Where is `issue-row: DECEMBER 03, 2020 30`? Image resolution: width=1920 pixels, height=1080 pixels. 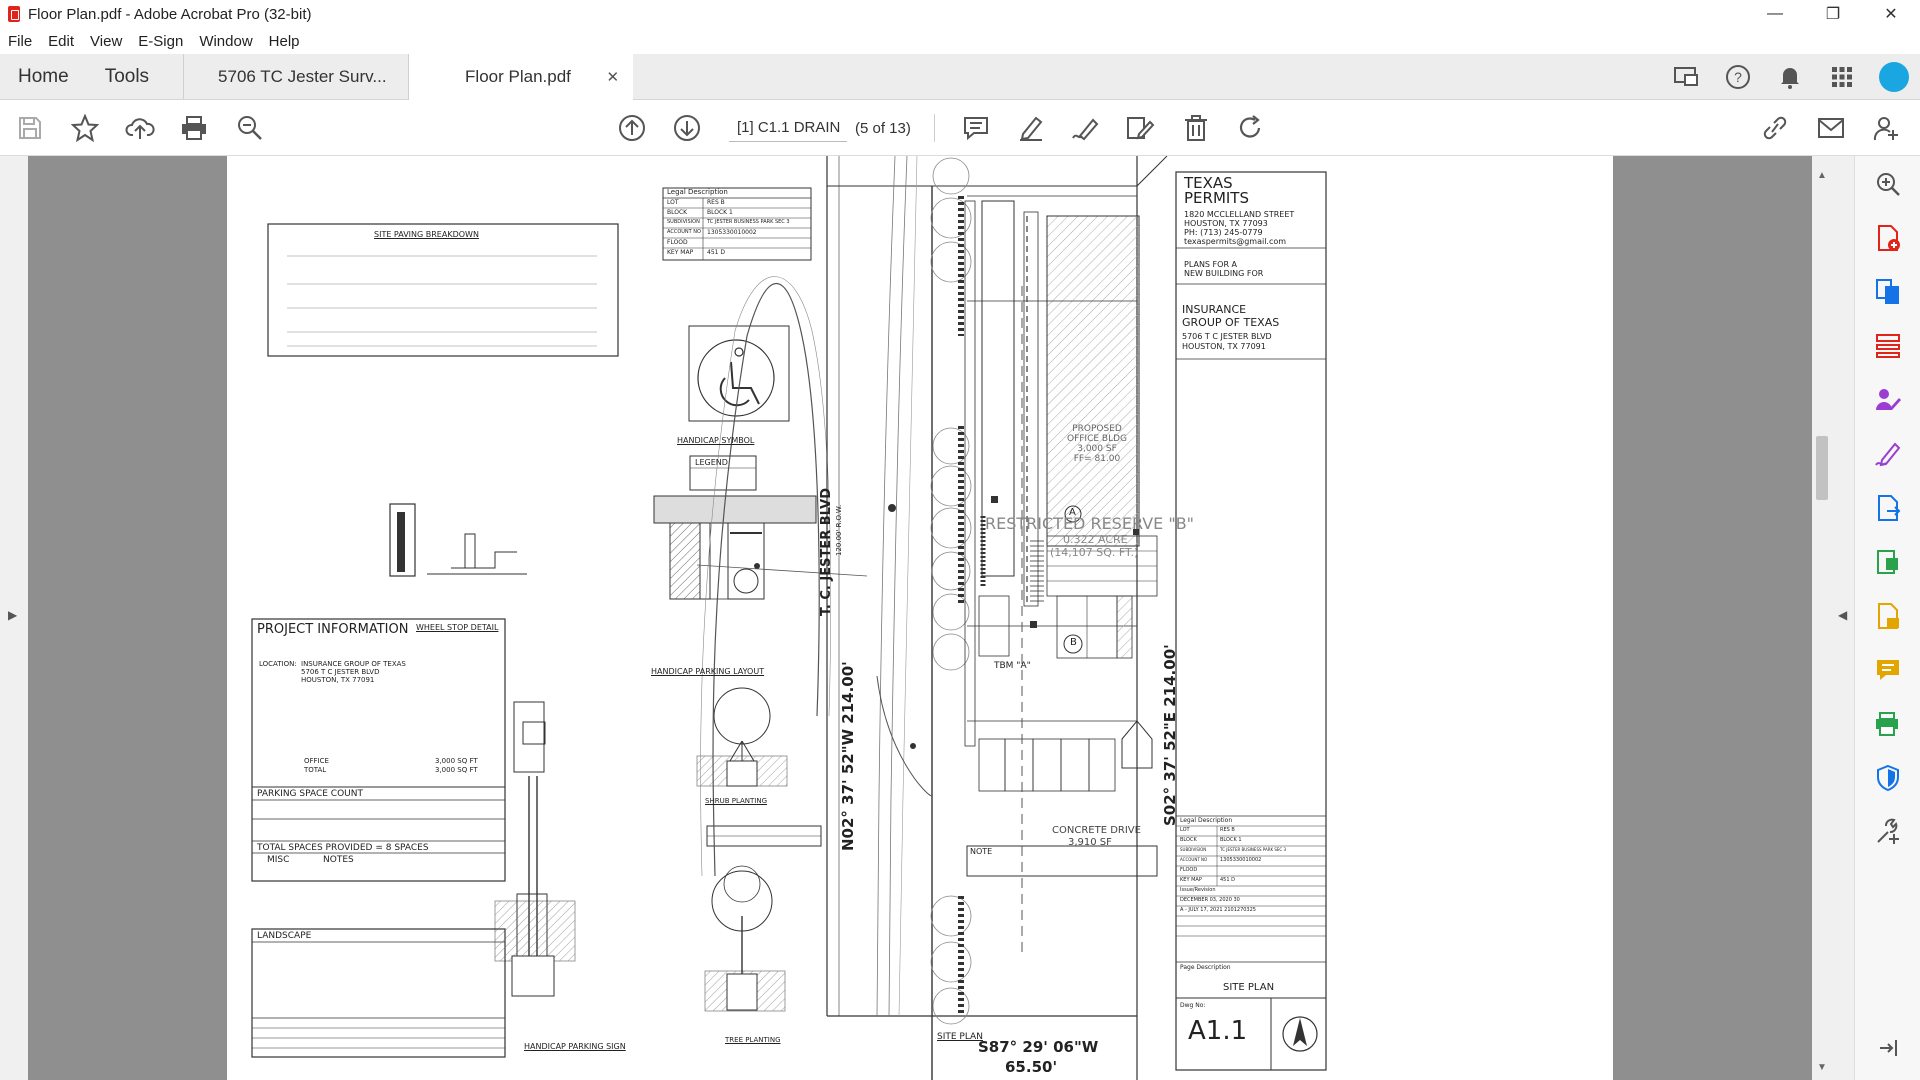 issue-row: DECEMBER 03, 2020 30 is located at coordinates (1210, 900).